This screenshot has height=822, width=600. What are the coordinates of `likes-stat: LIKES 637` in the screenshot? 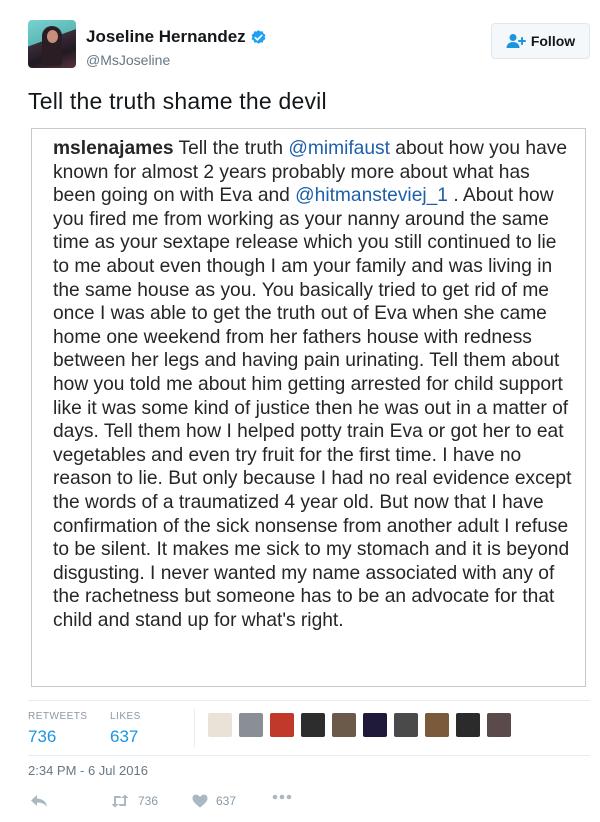 It's located at (125, 729).